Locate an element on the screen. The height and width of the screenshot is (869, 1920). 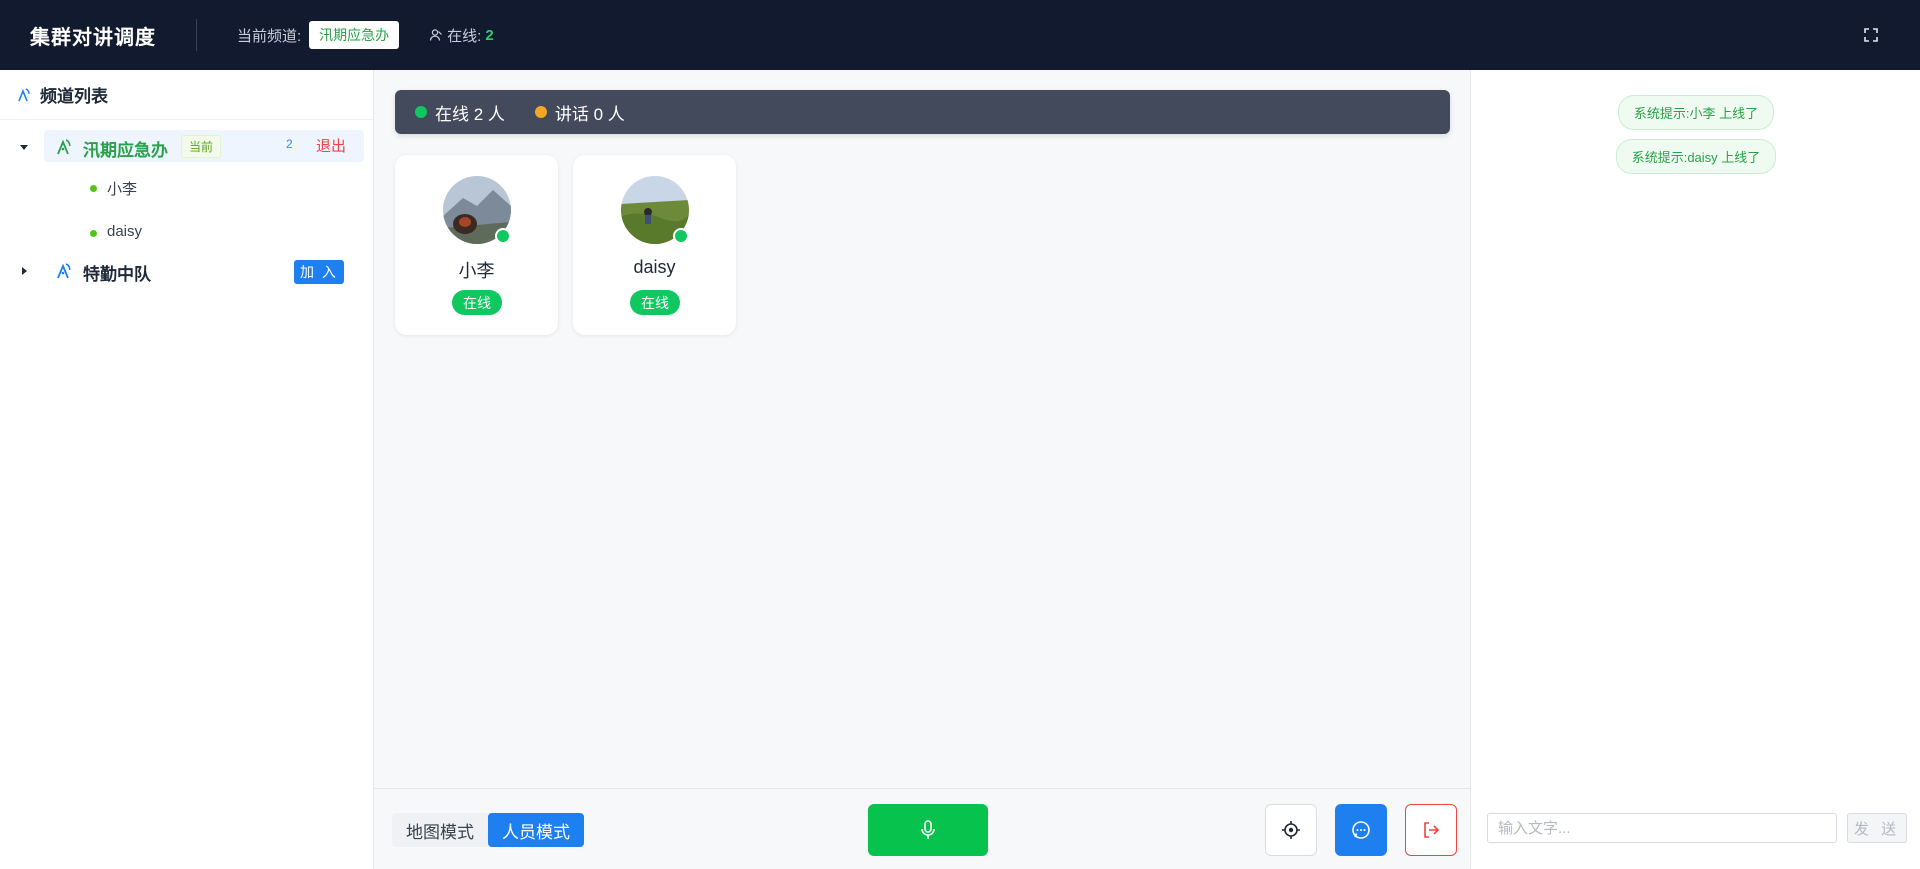
exit-icon is located at coordinates (1432, 830).